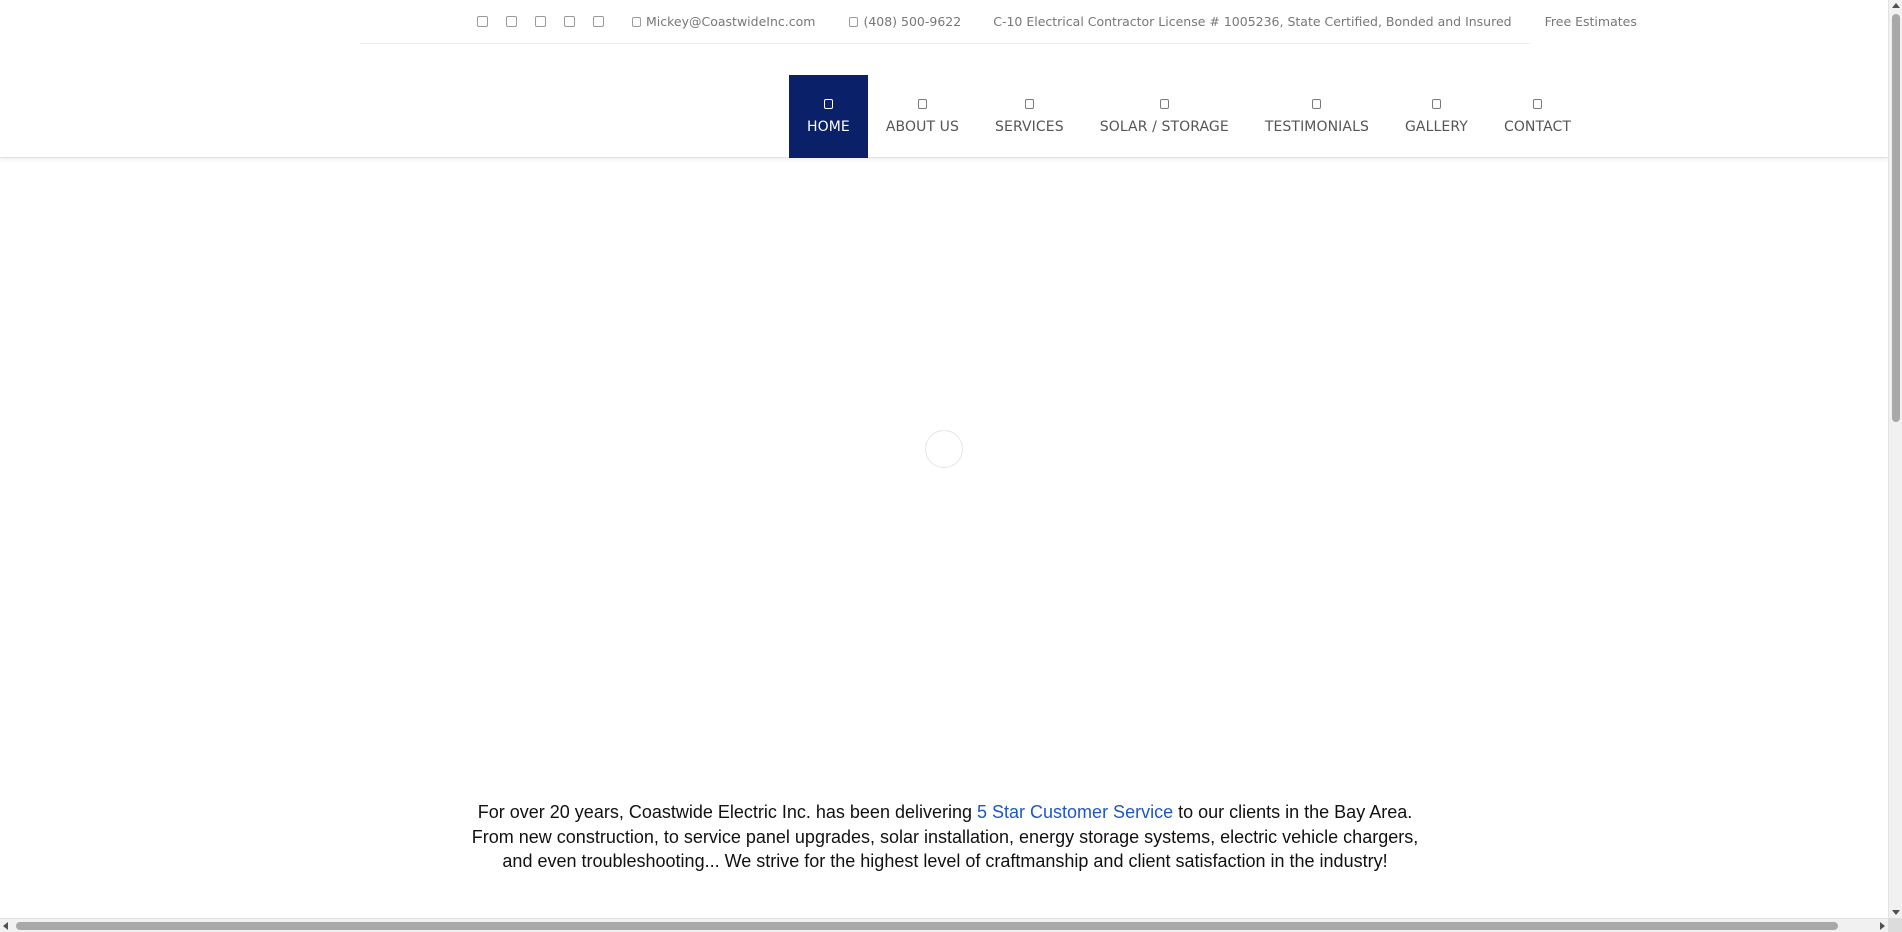  I want to click on customer-service-link: 5 Star Customer Service, so click(1075, 812).